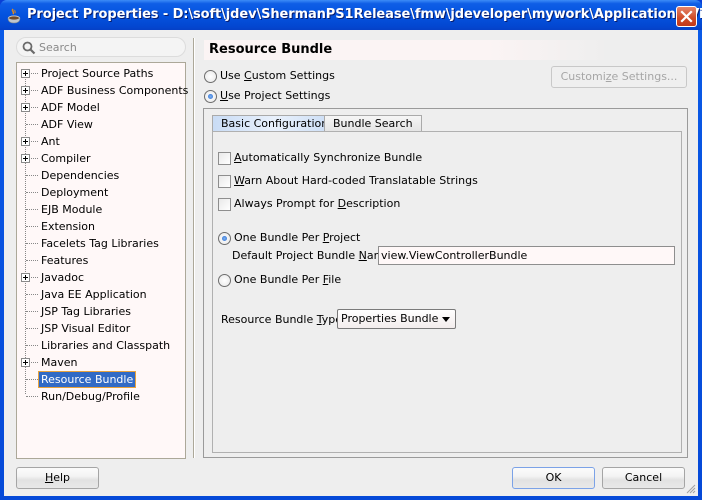 The height and width of the screenshot is (500, 702). I want to click on one-bundle-per-project-radio, so click(224, 238).